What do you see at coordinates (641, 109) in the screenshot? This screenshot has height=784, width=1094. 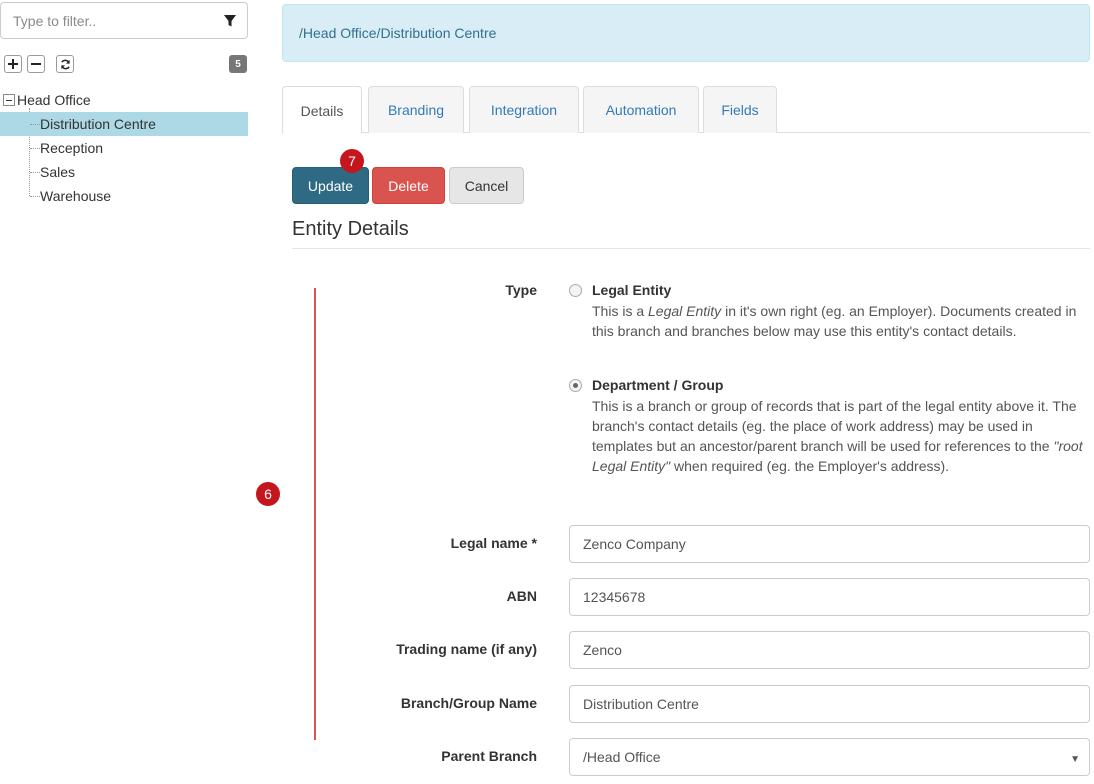 I see `tab-automation: Automation` at bounding box center [641, 109].